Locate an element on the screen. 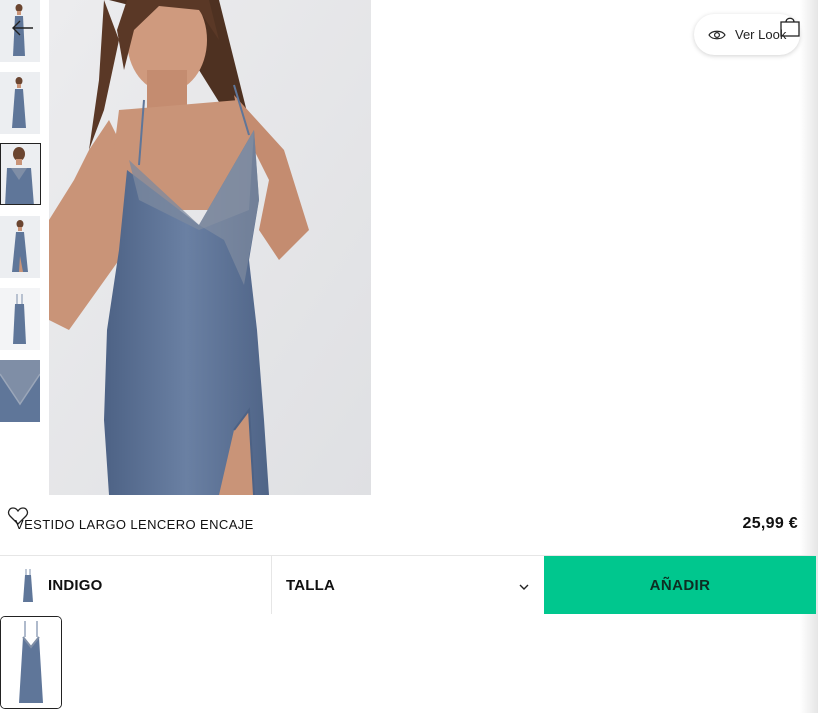 The width and height of the screenshot is (818, 713). back-arrow-icon is located at coordinates (23, 28).